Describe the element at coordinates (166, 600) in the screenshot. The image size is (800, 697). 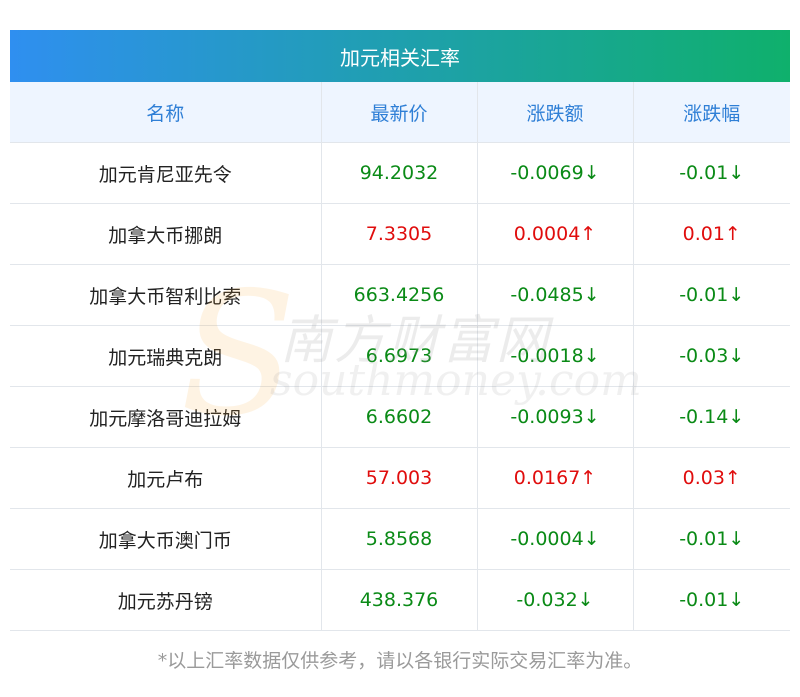
I see `currency-pair-name: 加元苏丹镑` at that location.